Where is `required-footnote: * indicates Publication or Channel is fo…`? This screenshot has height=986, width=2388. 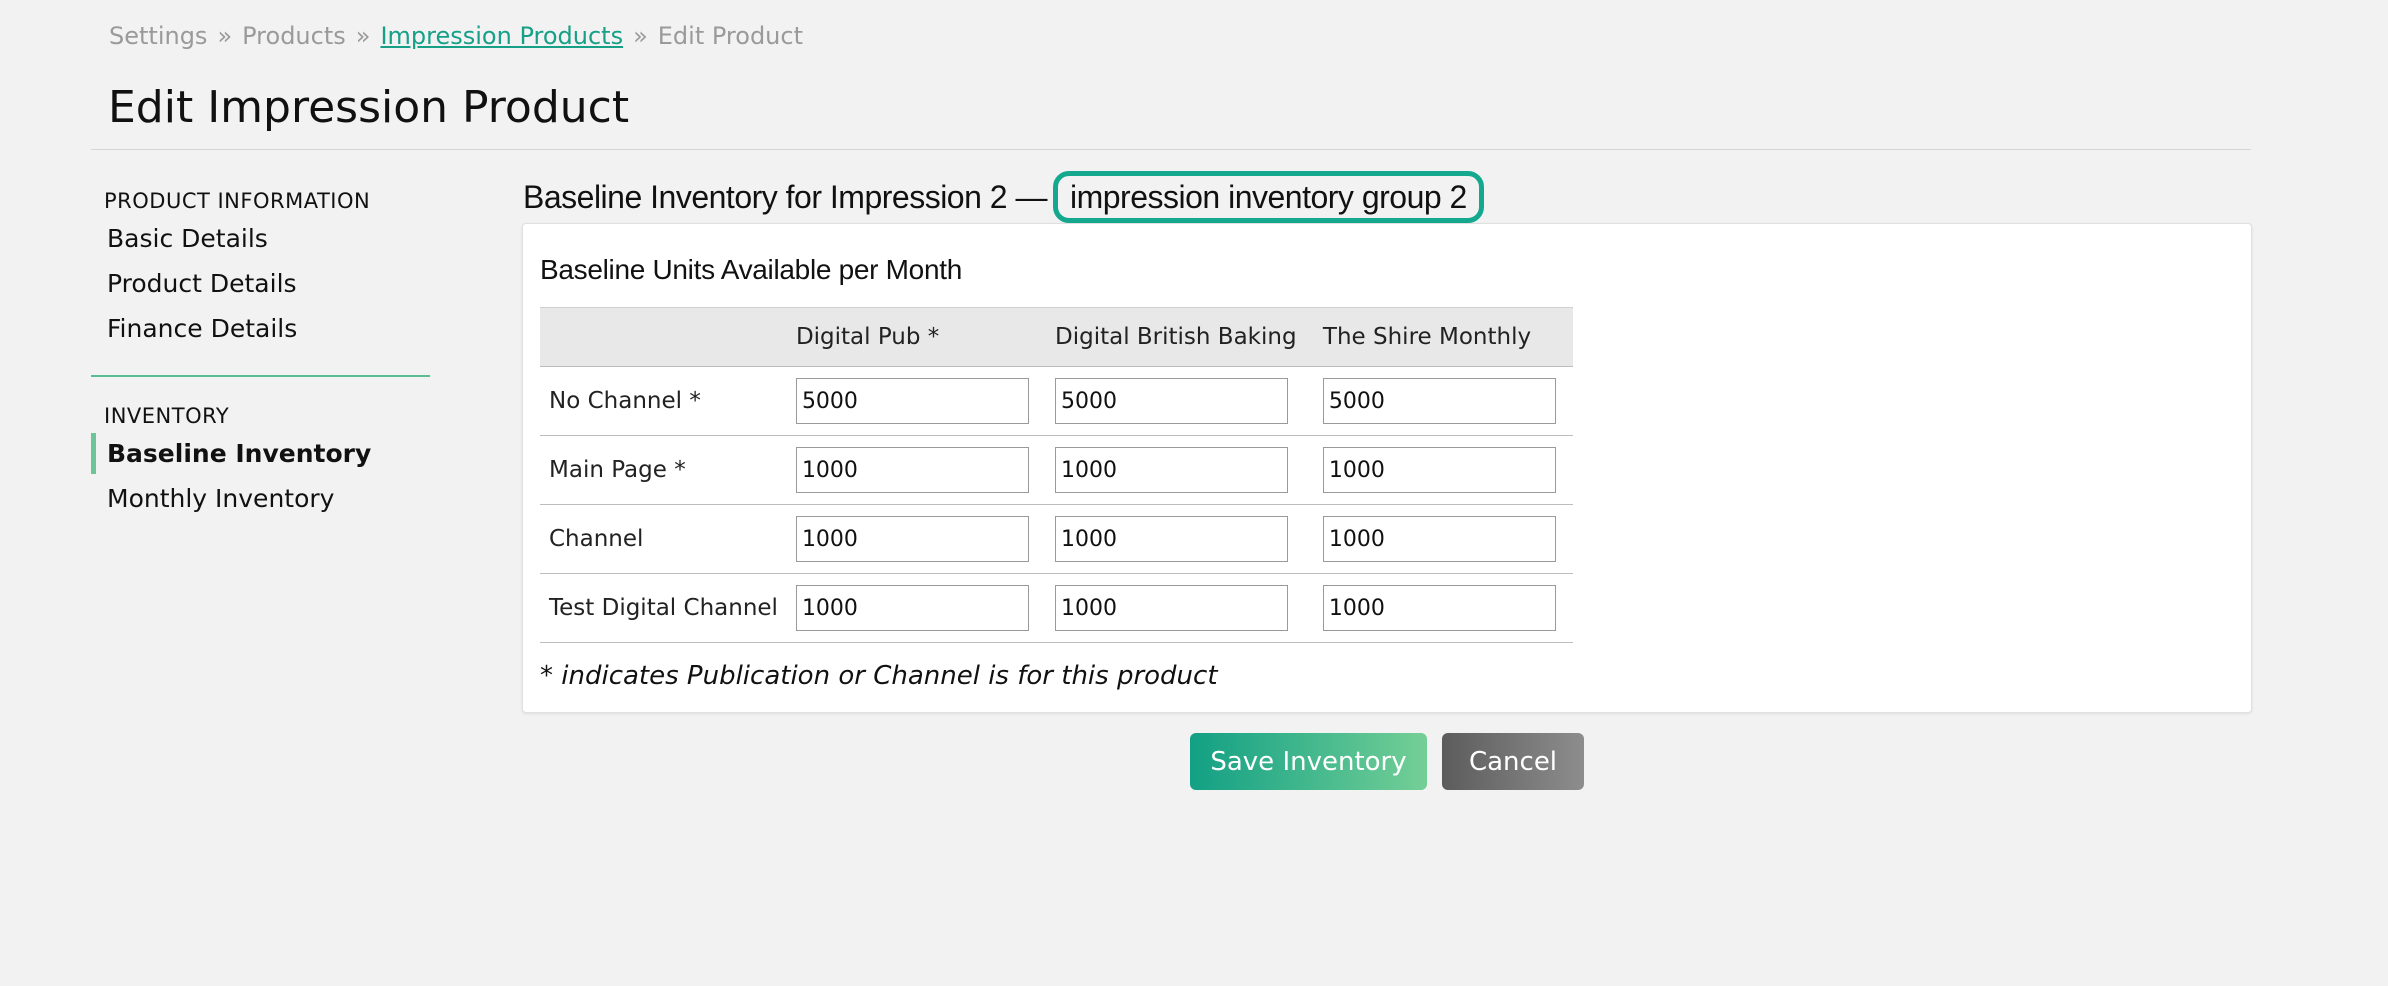
required-footnote: * indicates Publication or Channel is fo… is located at coordinates (879, 676).